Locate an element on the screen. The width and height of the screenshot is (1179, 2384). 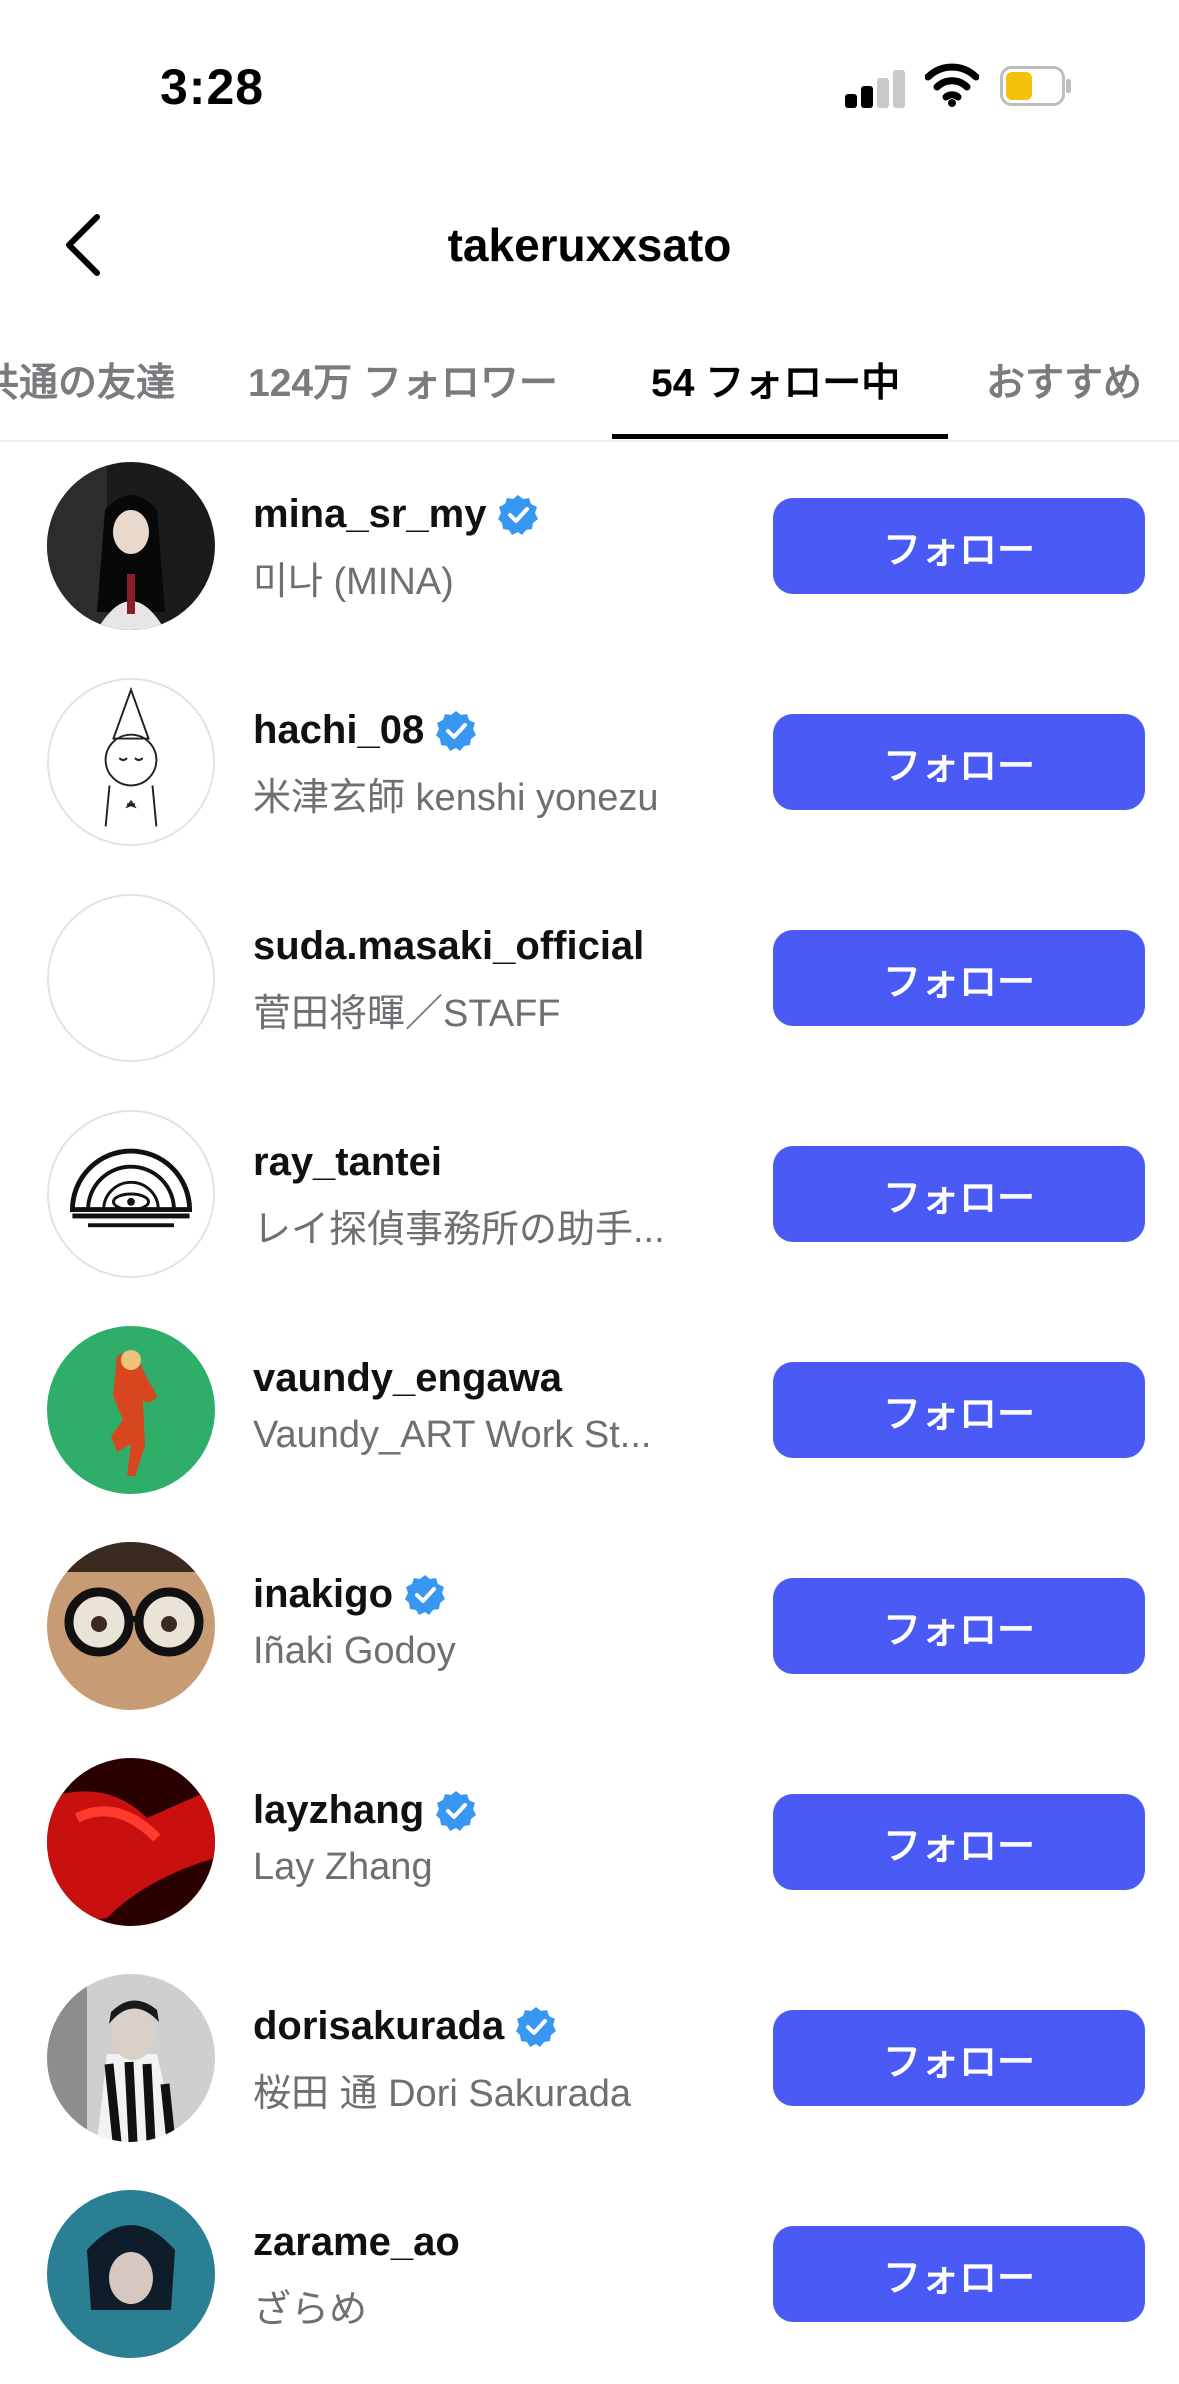
full-name: 菅田将暉／STAFF is located at coordinates (407, 1014).